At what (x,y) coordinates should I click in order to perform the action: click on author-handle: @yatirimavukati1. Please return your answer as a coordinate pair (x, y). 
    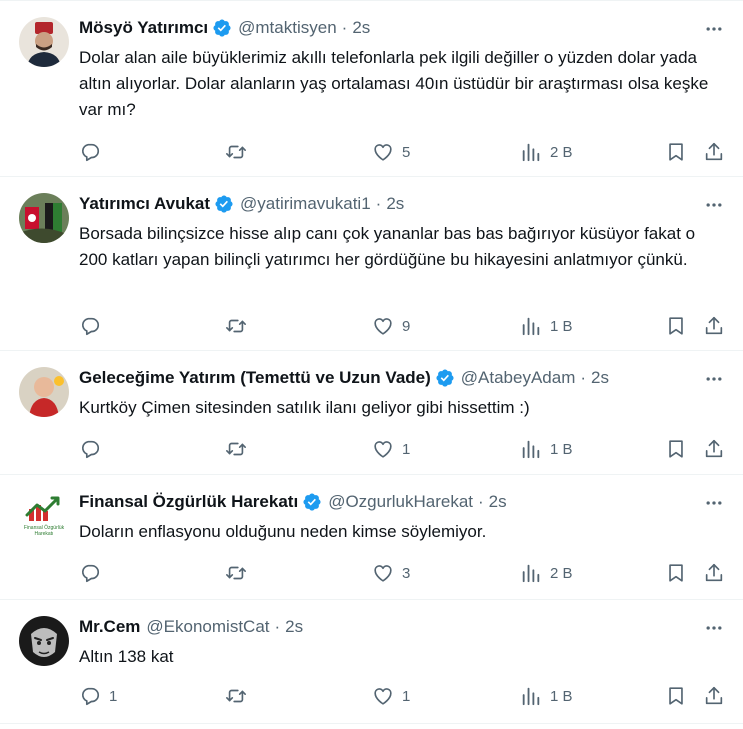
    Looking at the image, I should click on (305, 204).